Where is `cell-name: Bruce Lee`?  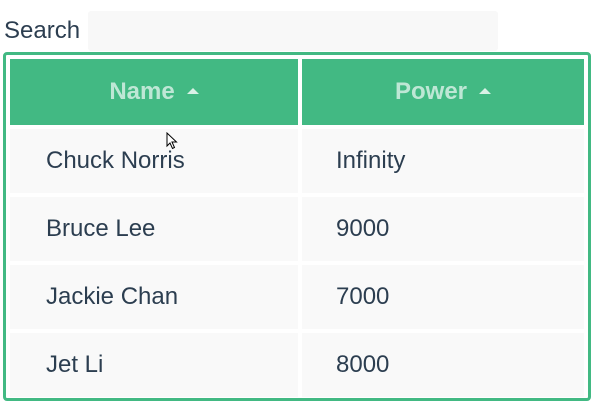
cell-name: Bruce Lee is located at coordinates (154, 229).